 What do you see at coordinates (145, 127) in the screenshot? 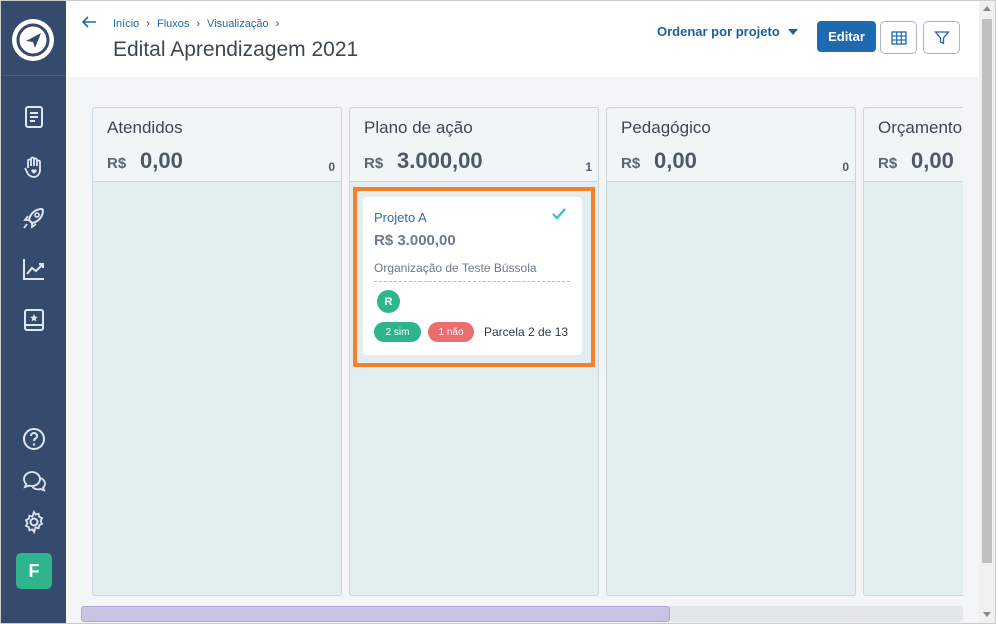
I see `column-title: Atendidos` at bounding box center [145, 127].